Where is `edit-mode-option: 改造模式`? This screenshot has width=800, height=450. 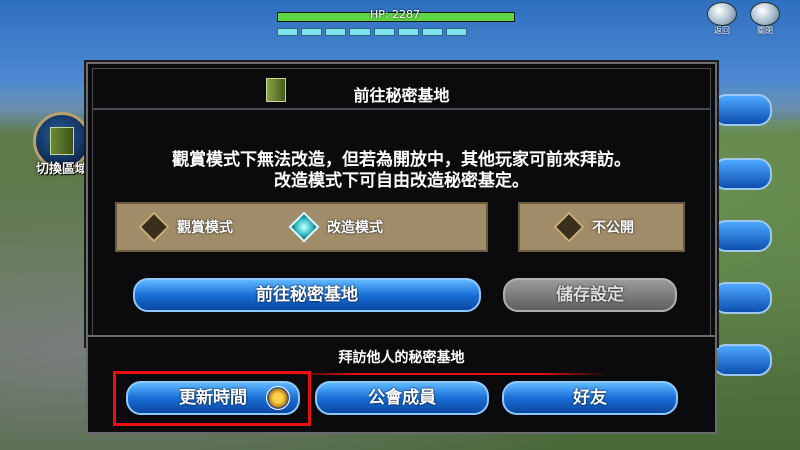
edit-mode-option: 改造模式 is located at coordinates (335, 227).